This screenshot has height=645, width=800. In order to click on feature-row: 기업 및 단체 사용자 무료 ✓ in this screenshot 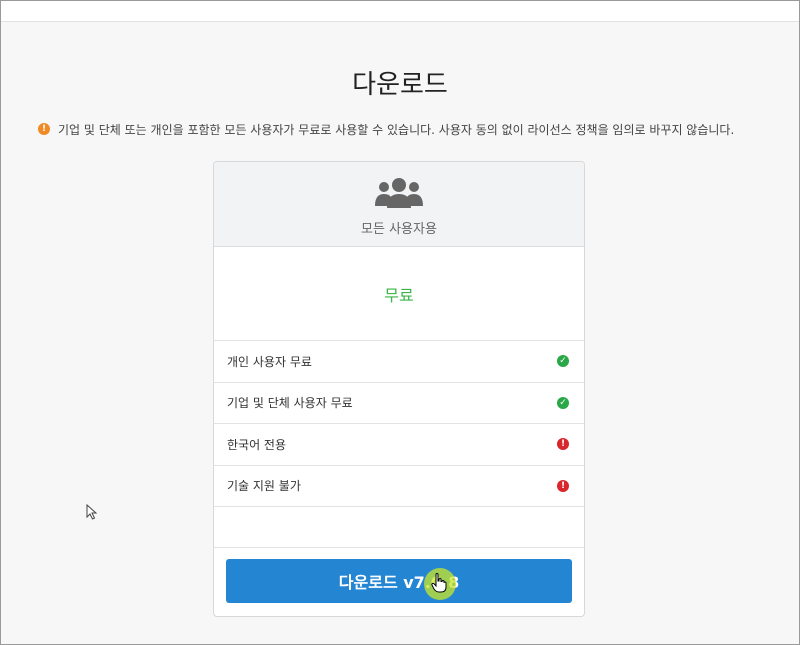, I will do `click(399, 403)`.